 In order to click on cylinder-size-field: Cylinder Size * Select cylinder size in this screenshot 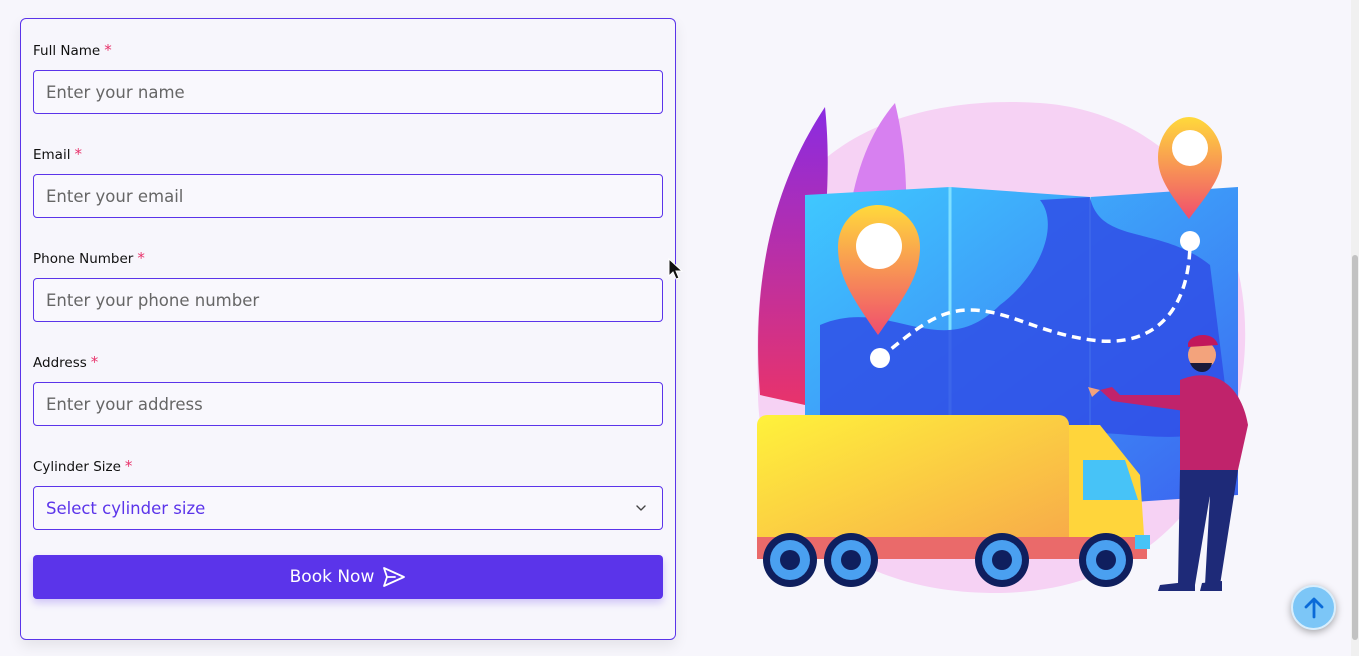, I will do `click(348, 492)`.